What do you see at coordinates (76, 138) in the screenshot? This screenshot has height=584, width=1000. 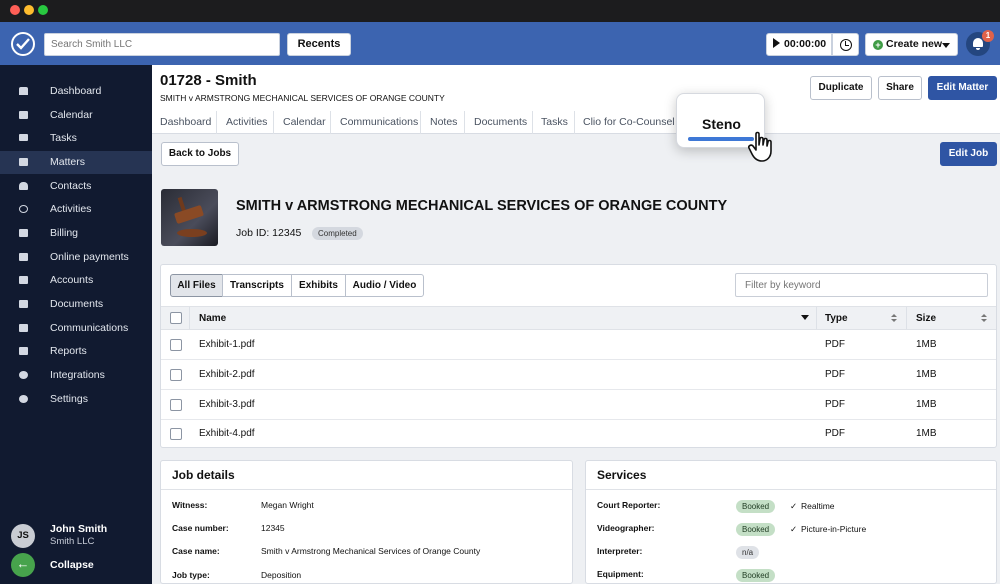 I see `sidebar-item-tasks: Tasks` at bounding box center [76, 138].